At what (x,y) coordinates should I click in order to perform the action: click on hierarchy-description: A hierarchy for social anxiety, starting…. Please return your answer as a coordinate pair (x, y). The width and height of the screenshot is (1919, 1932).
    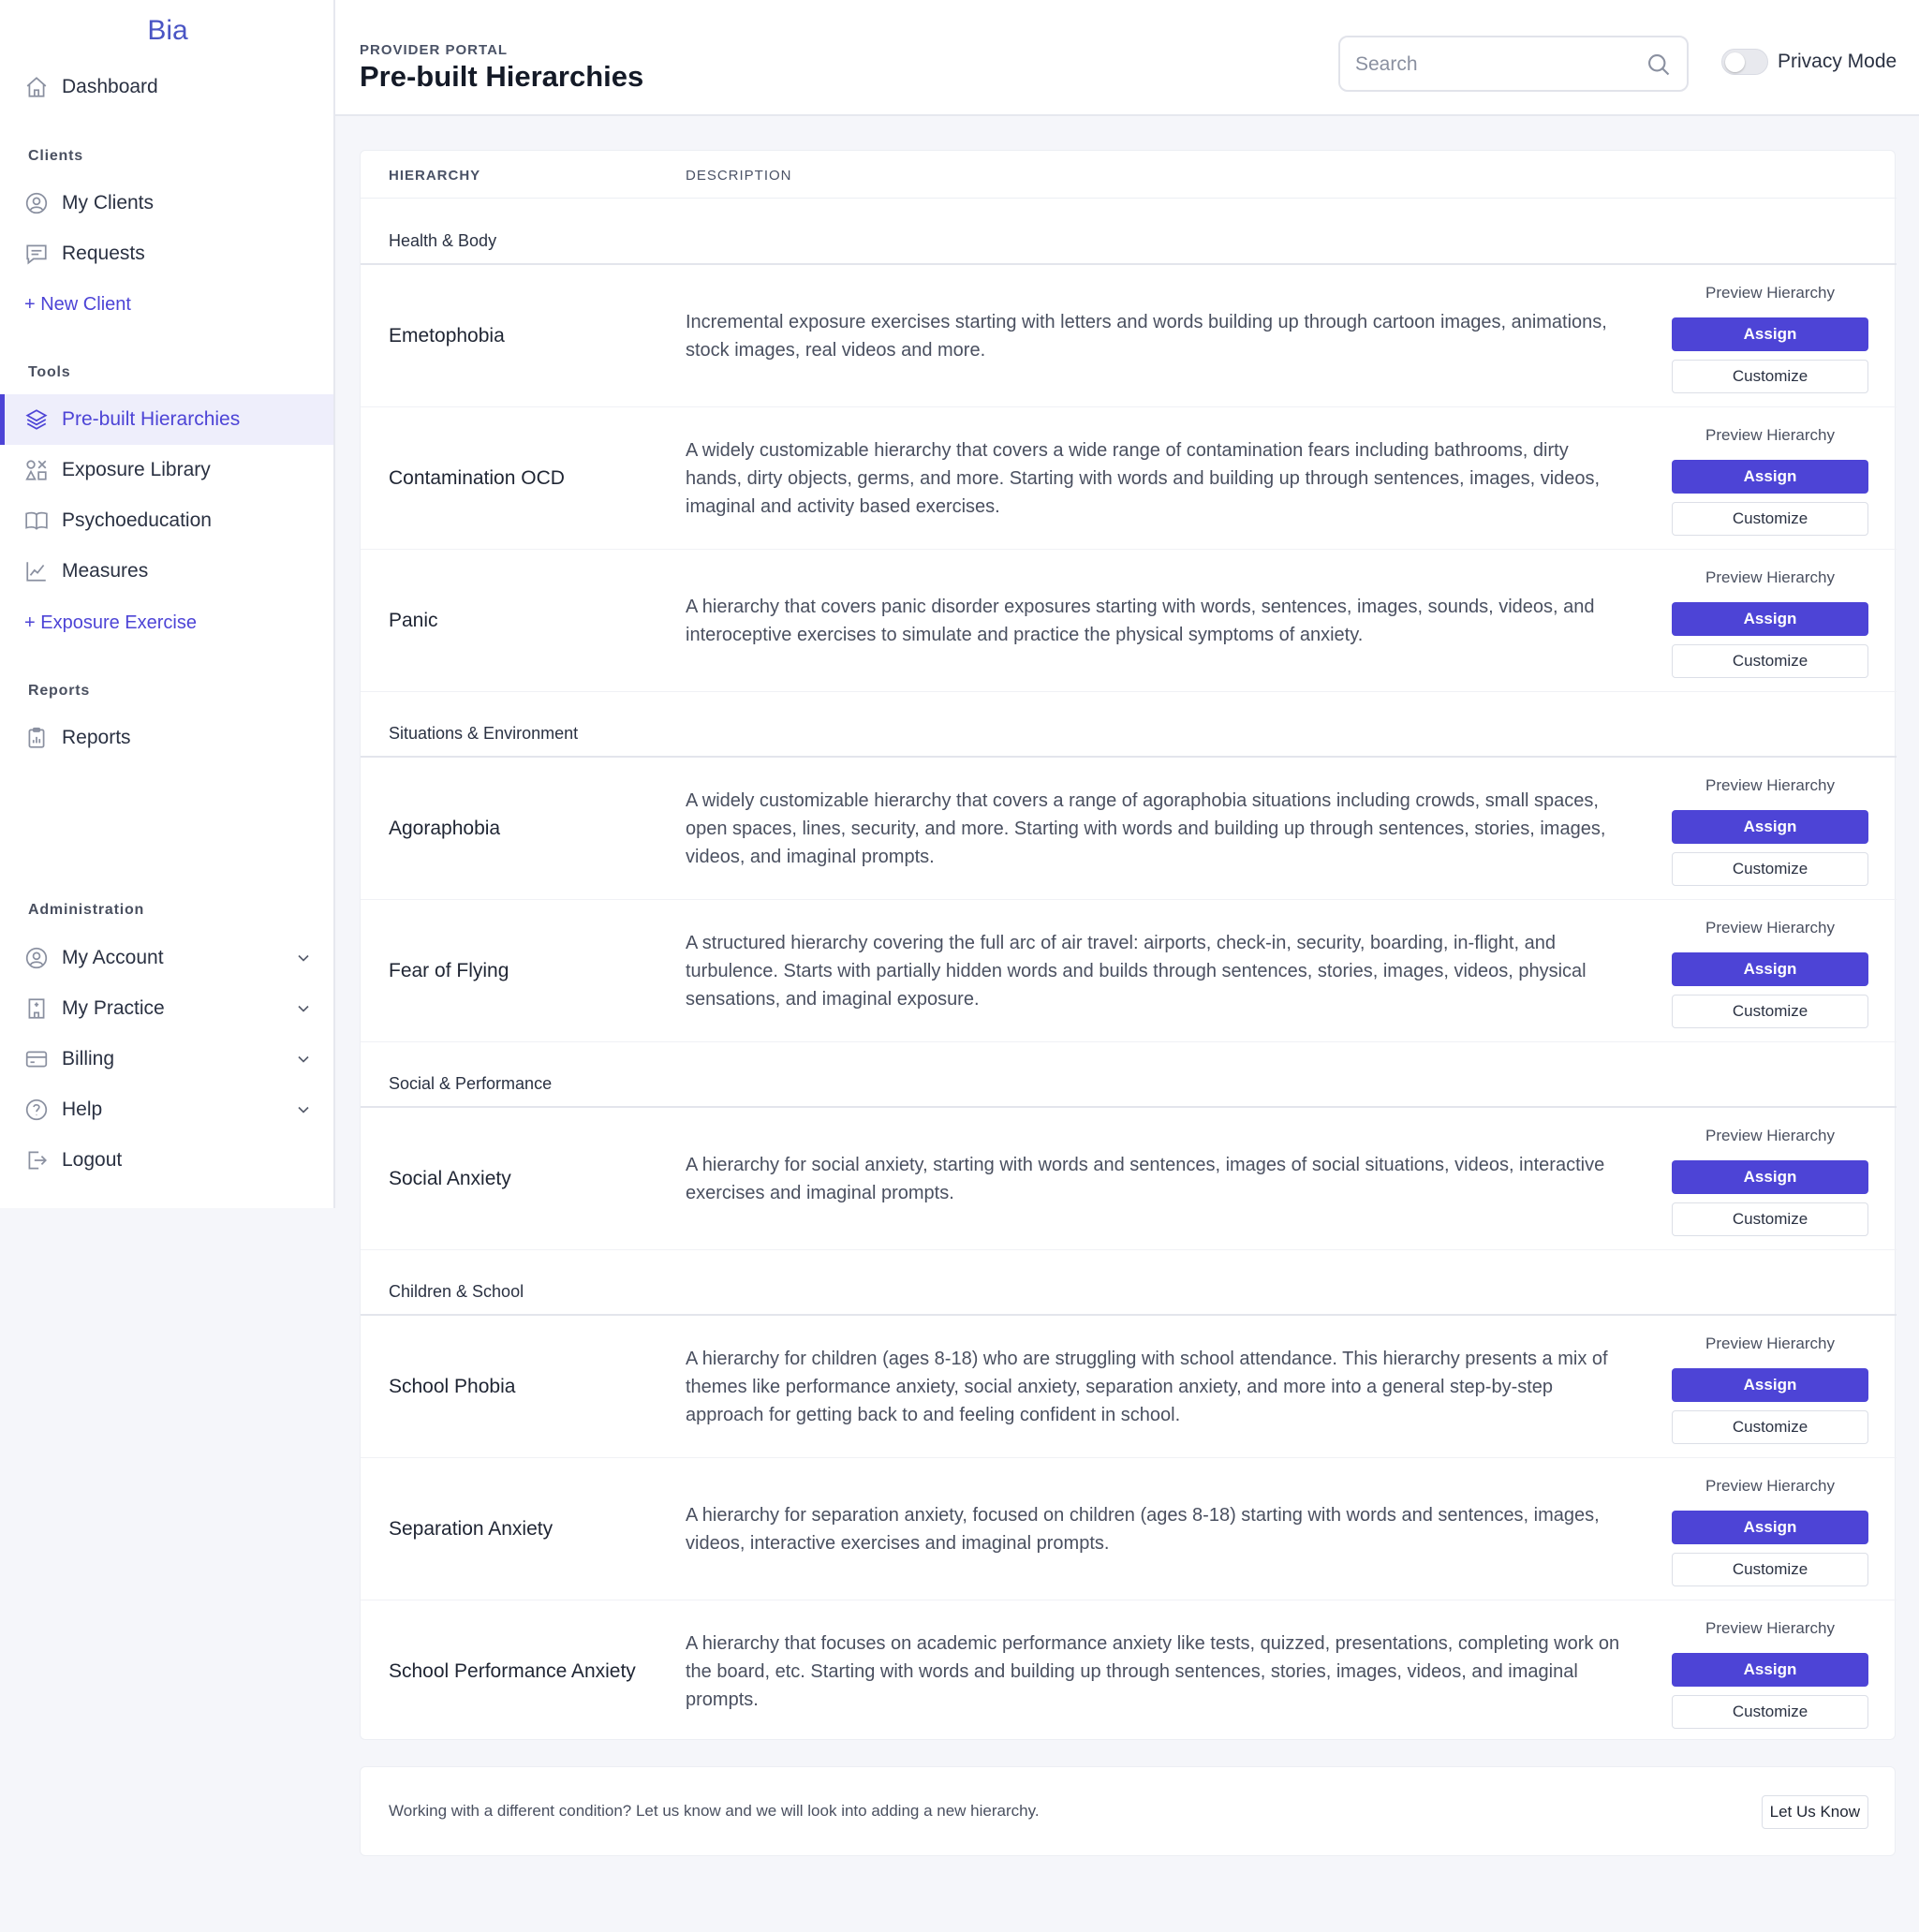
    Looking at the image, I should click on (1145, 1179).